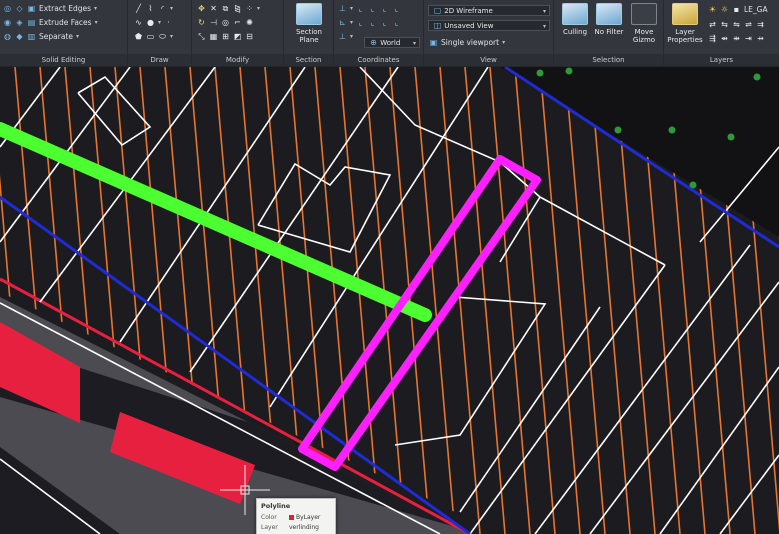 The image size is (779, 534). I want to click on move-gizmo-label-2: Gizmo, so click(644, 40).